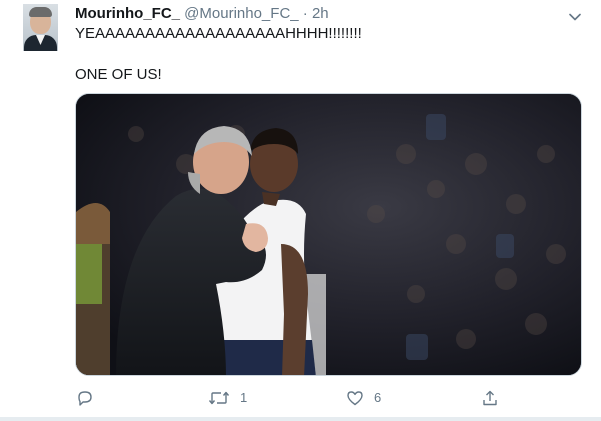 The image size is (601, 421). Describe the element at coordinates (218, 33) in the screenshot. I see `tweet-text-line: YEAAAAAAAAAAAAAAAAAAAHHHH!!!!!!!!` at that location.